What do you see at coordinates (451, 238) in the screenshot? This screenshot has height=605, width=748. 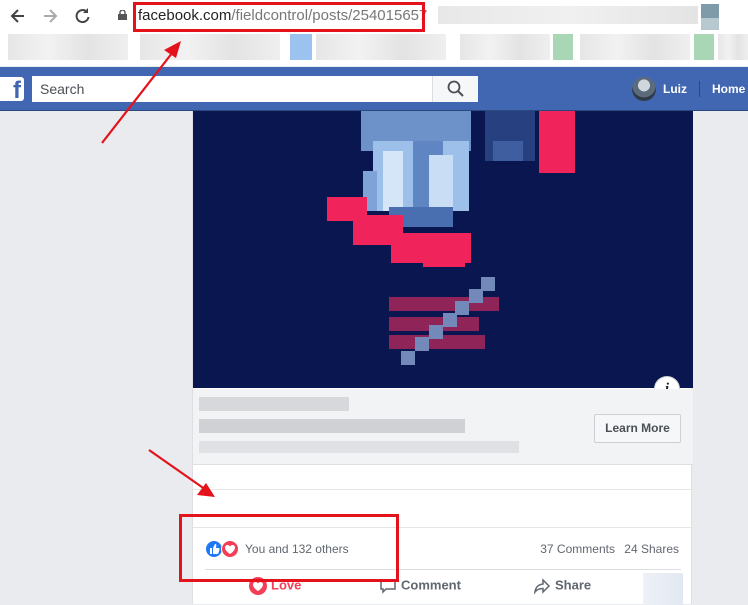 I see `pixelated-ad-artwork` at bounding box center [451, 238].